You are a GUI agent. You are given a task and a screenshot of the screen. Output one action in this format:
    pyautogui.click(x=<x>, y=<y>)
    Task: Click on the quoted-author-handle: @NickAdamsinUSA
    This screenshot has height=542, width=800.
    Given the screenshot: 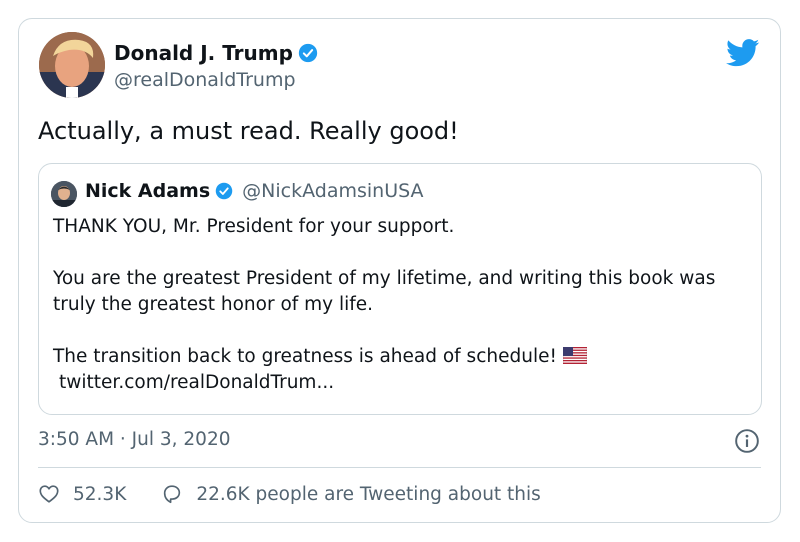 What is the action you would take?
    pyautogui.click(x=332, y=191)
    